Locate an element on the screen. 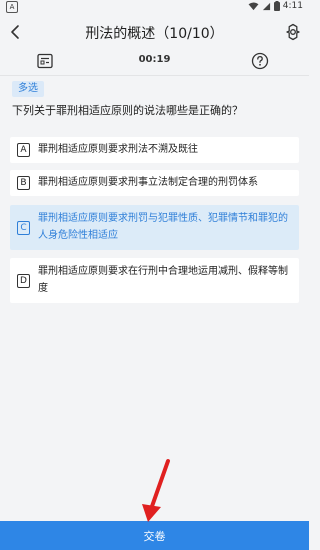 Image resolution: width=320 pixels, height=550 pixels. option-text: 罪刑相适应原则要求刑法不溯及既往 is located at coordinates (118, 149).